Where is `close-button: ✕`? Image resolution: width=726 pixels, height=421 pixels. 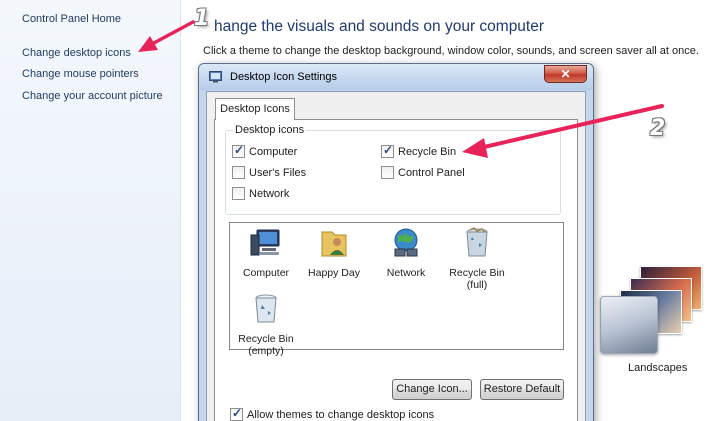 close-button: ✕ is located at coordinates (565, 74).